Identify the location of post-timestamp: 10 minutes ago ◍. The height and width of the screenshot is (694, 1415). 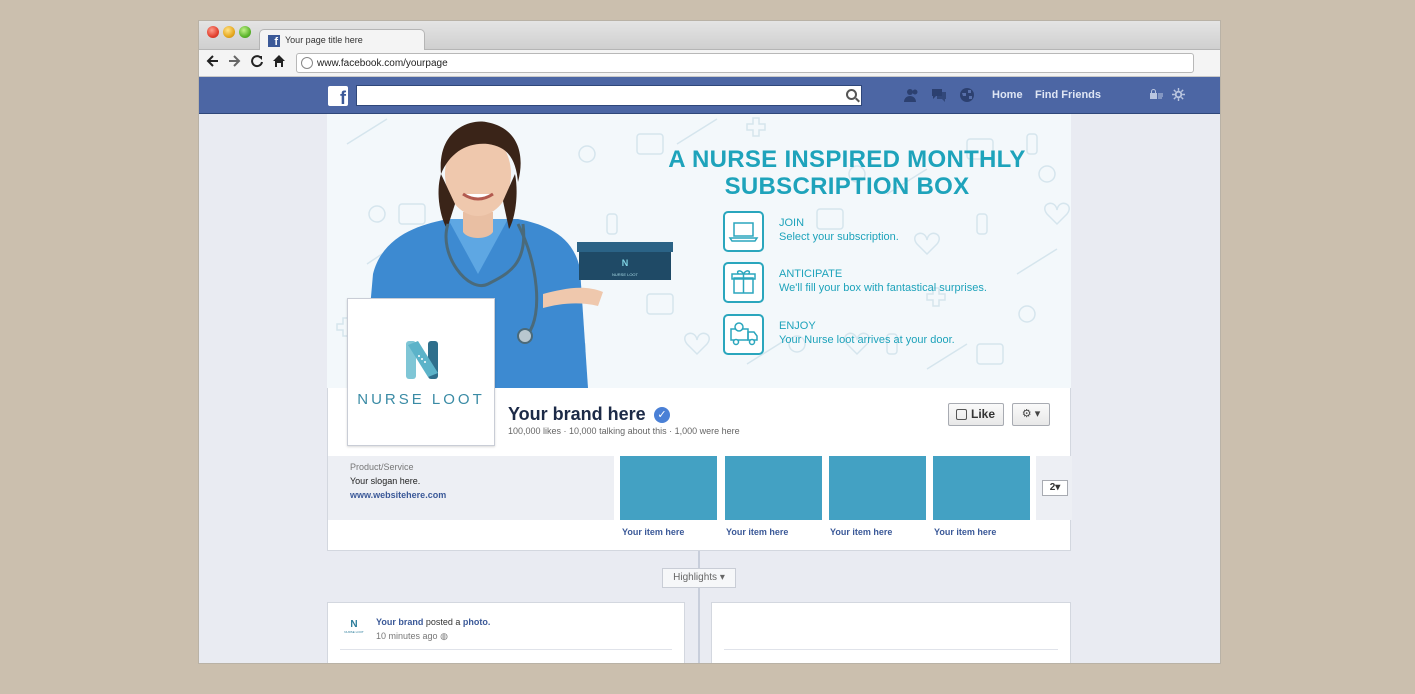
(412, 636).